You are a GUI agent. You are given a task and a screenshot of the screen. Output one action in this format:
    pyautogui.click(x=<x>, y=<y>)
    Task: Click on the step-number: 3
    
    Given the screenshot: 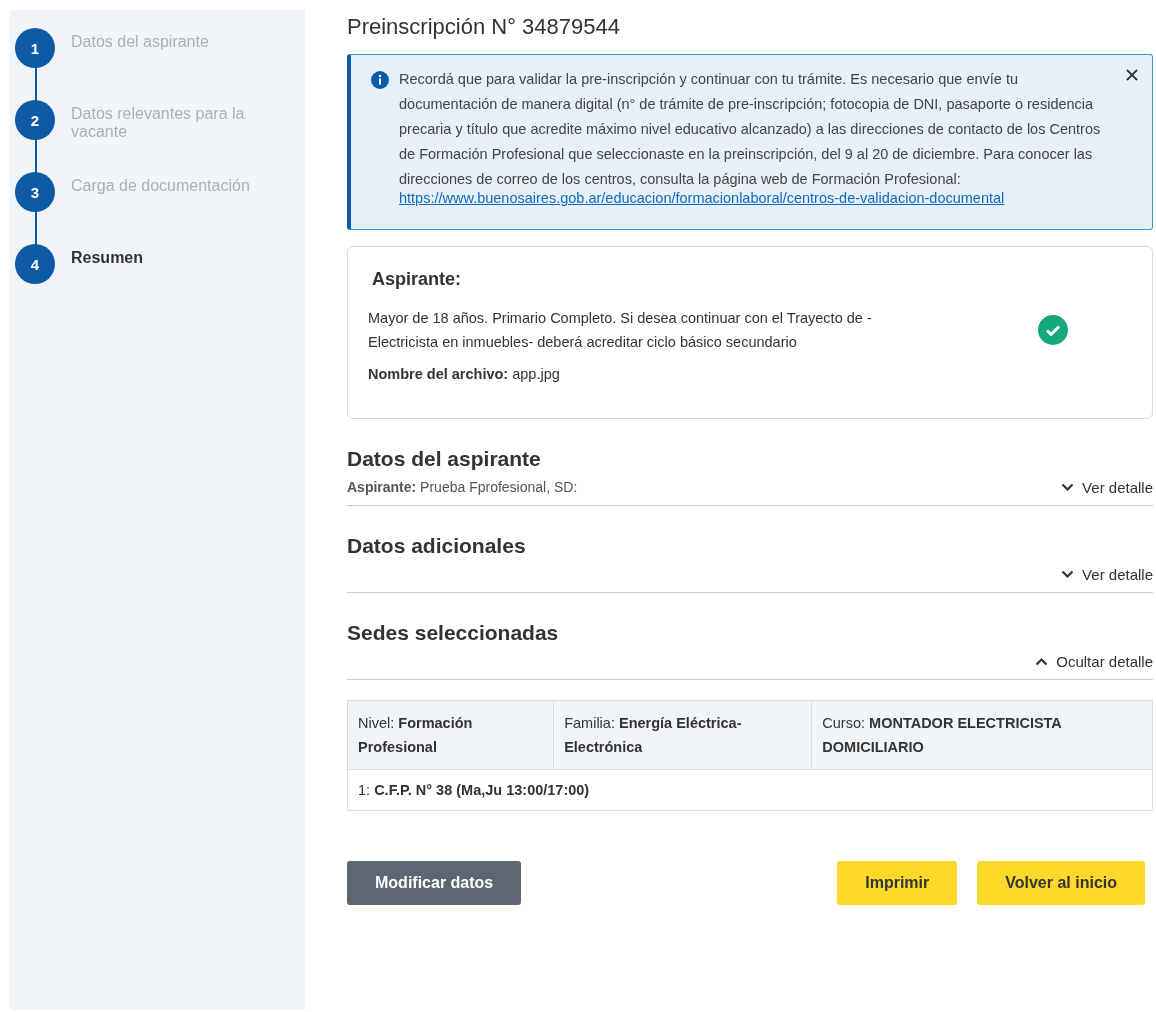 What is the action you would take?
    pyautogui.click(x=35, y=192)
    